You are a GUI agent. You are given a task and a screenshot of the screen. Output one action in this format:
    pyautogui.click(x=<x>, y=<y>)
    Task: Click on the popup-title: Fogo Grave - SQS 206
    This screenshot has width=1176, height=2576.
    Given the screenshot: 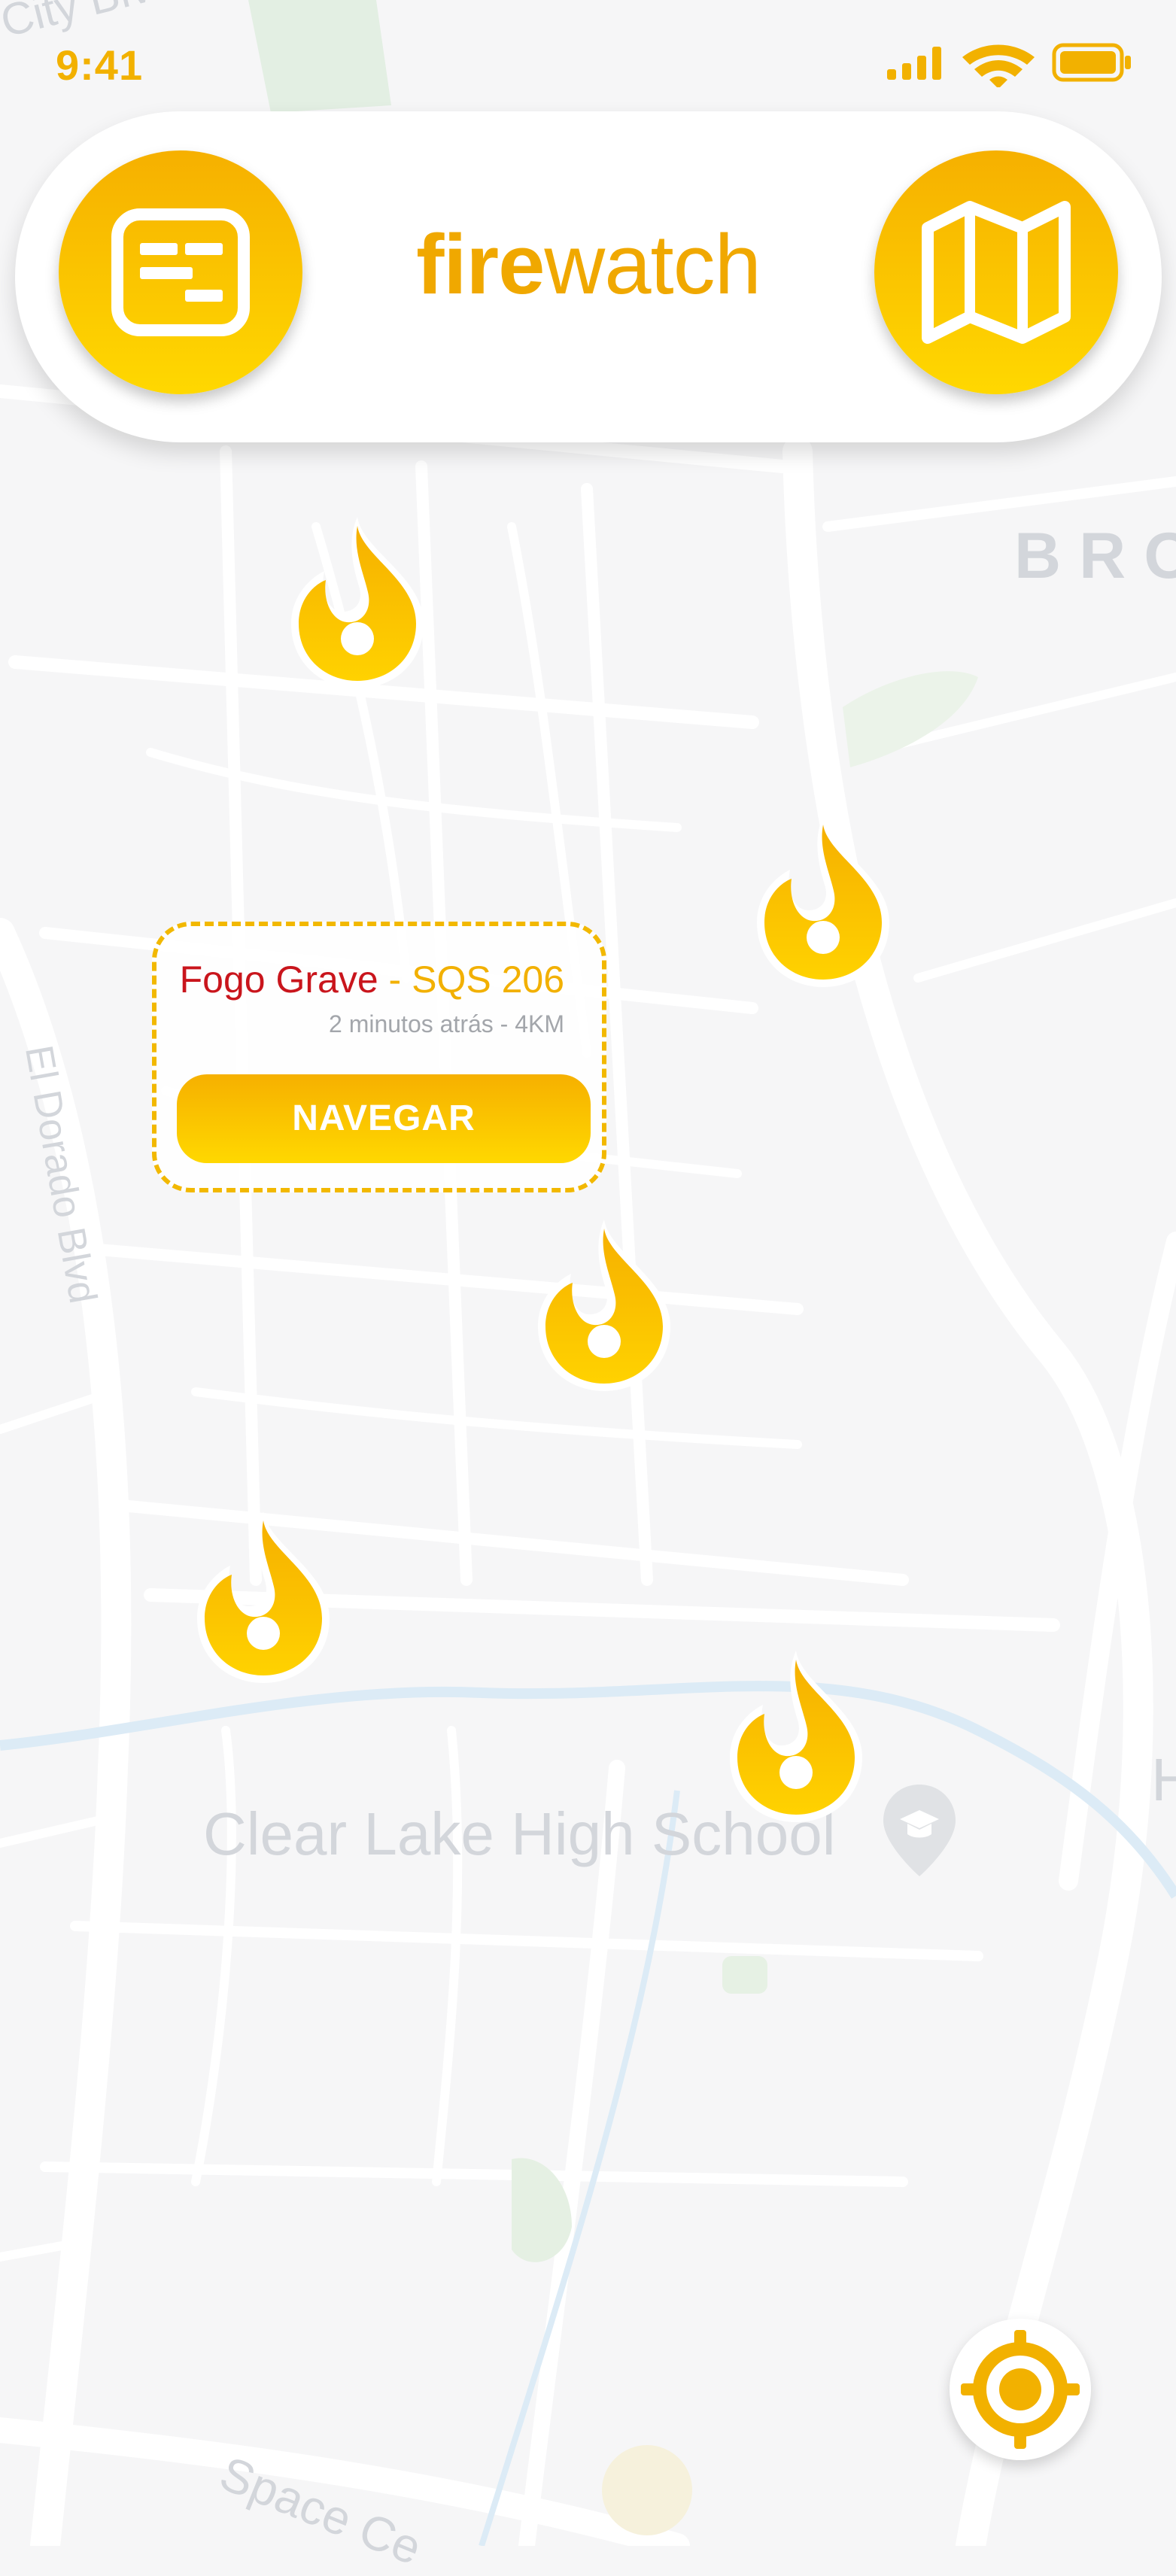 What is the action you would take?
    pyautogui.click(x=372, y=980)
    